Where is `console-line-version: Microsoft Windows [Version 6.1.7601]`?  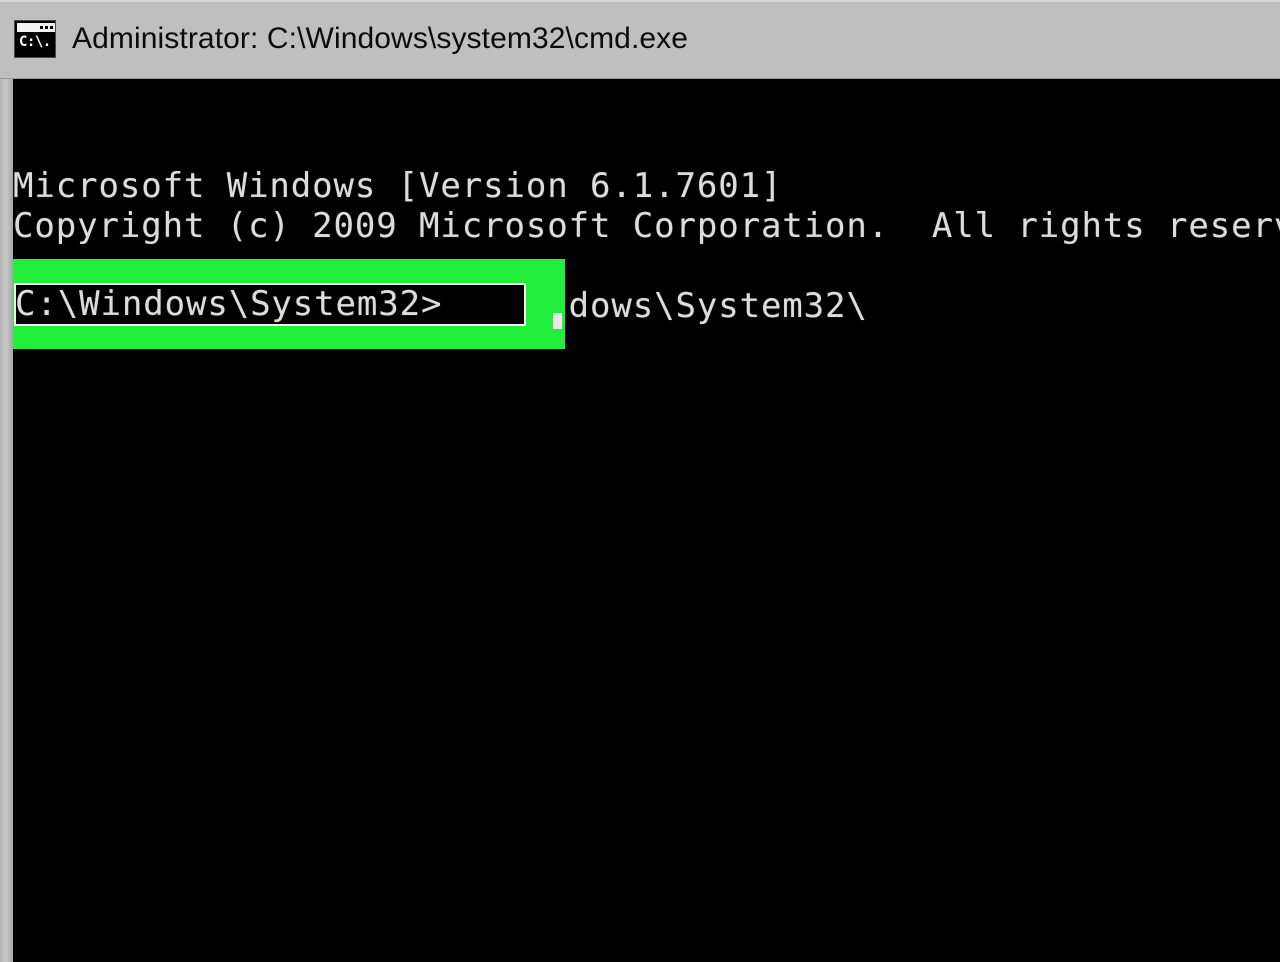
console-line-version: Microsoft Windows [Version 6.1.7601] is located at coordinates (398, 186).